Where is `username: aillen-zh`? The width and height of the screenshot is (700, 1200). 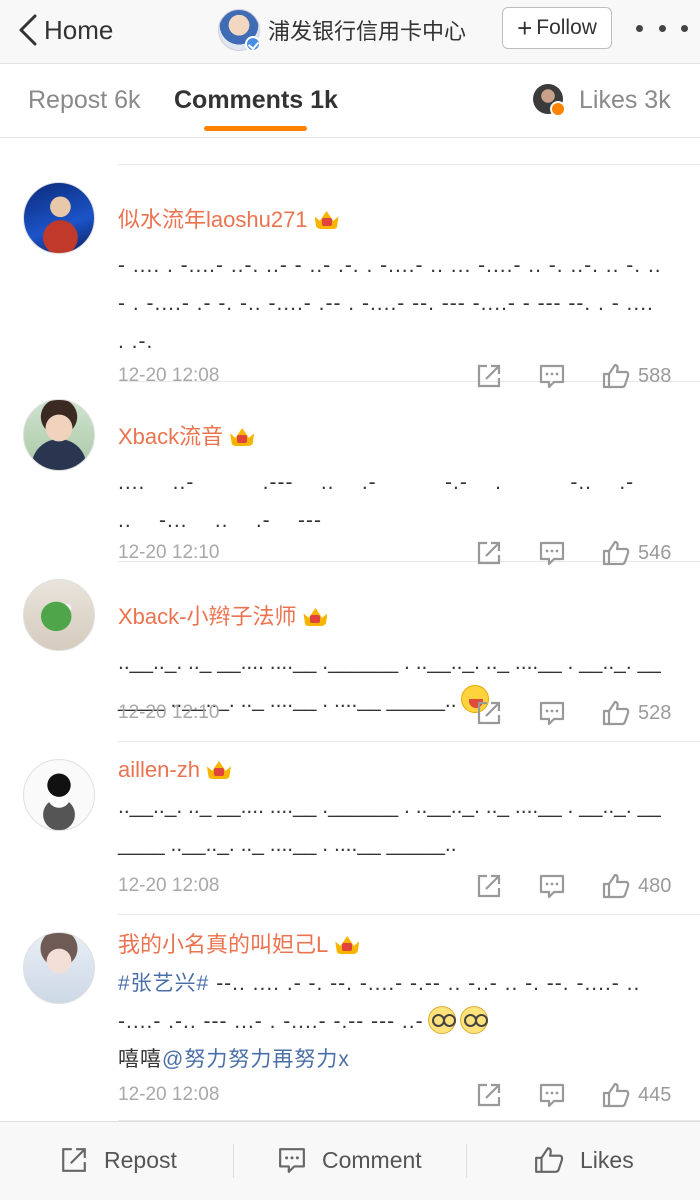 username: aillen-zh is located at coordinates (159, 770).